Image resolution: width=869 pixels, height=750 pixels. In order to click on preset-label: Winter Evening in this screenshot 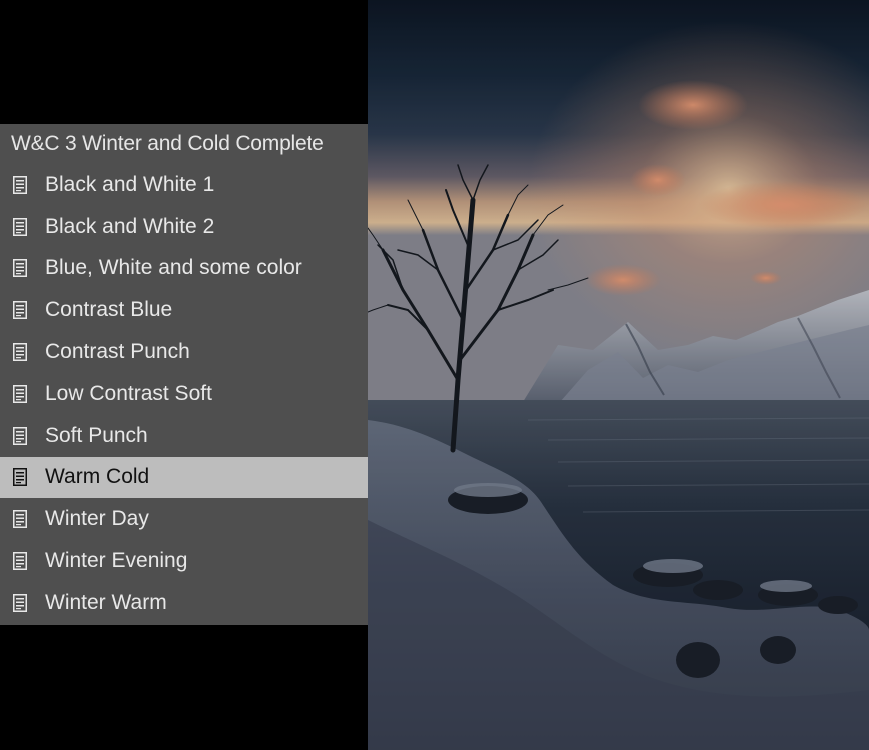, I will do `click(116, 561)`.